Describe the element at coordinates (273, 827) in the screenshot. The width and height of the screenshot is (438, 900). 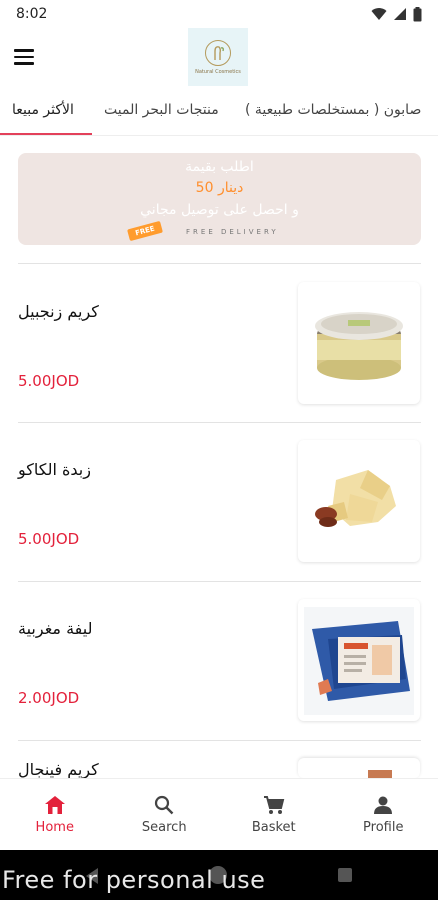
I see `nav-basket-label: Basket` at that location.